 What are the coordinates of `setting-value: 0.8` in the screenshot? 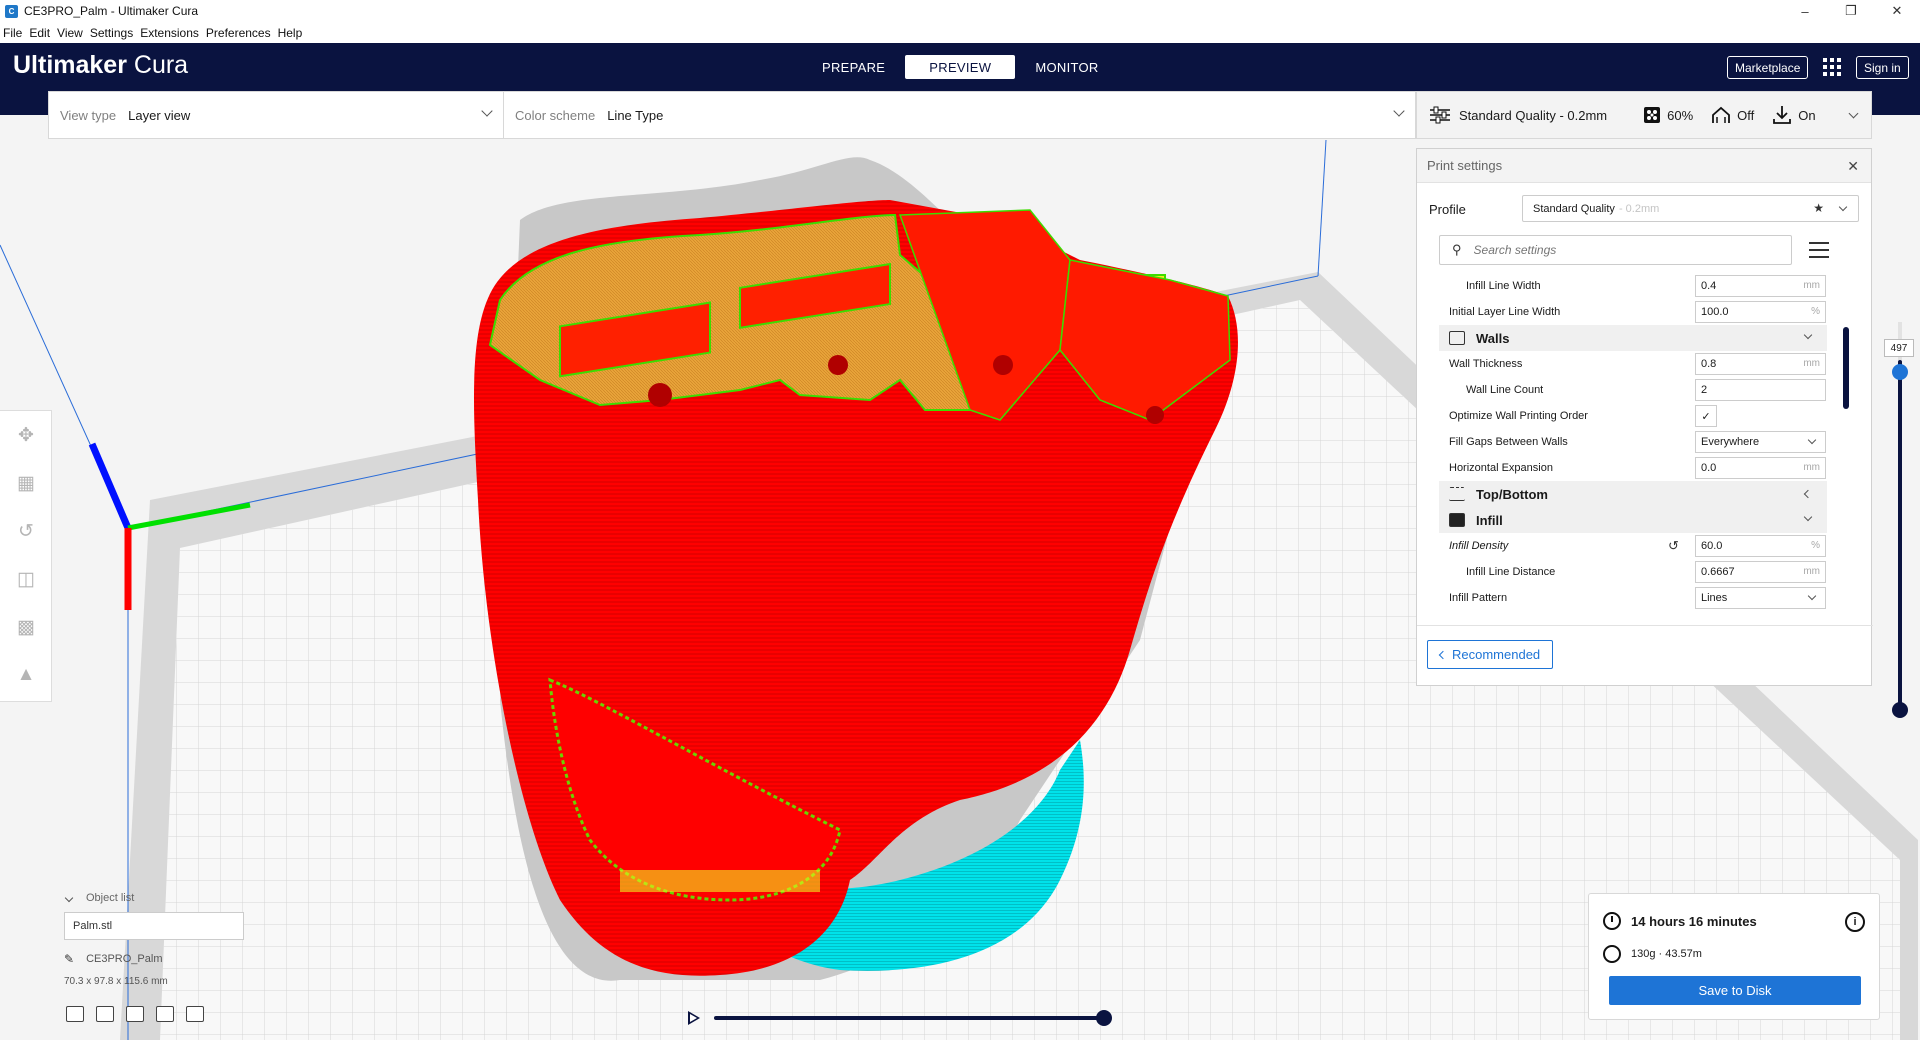 It's located at (1709, 364).